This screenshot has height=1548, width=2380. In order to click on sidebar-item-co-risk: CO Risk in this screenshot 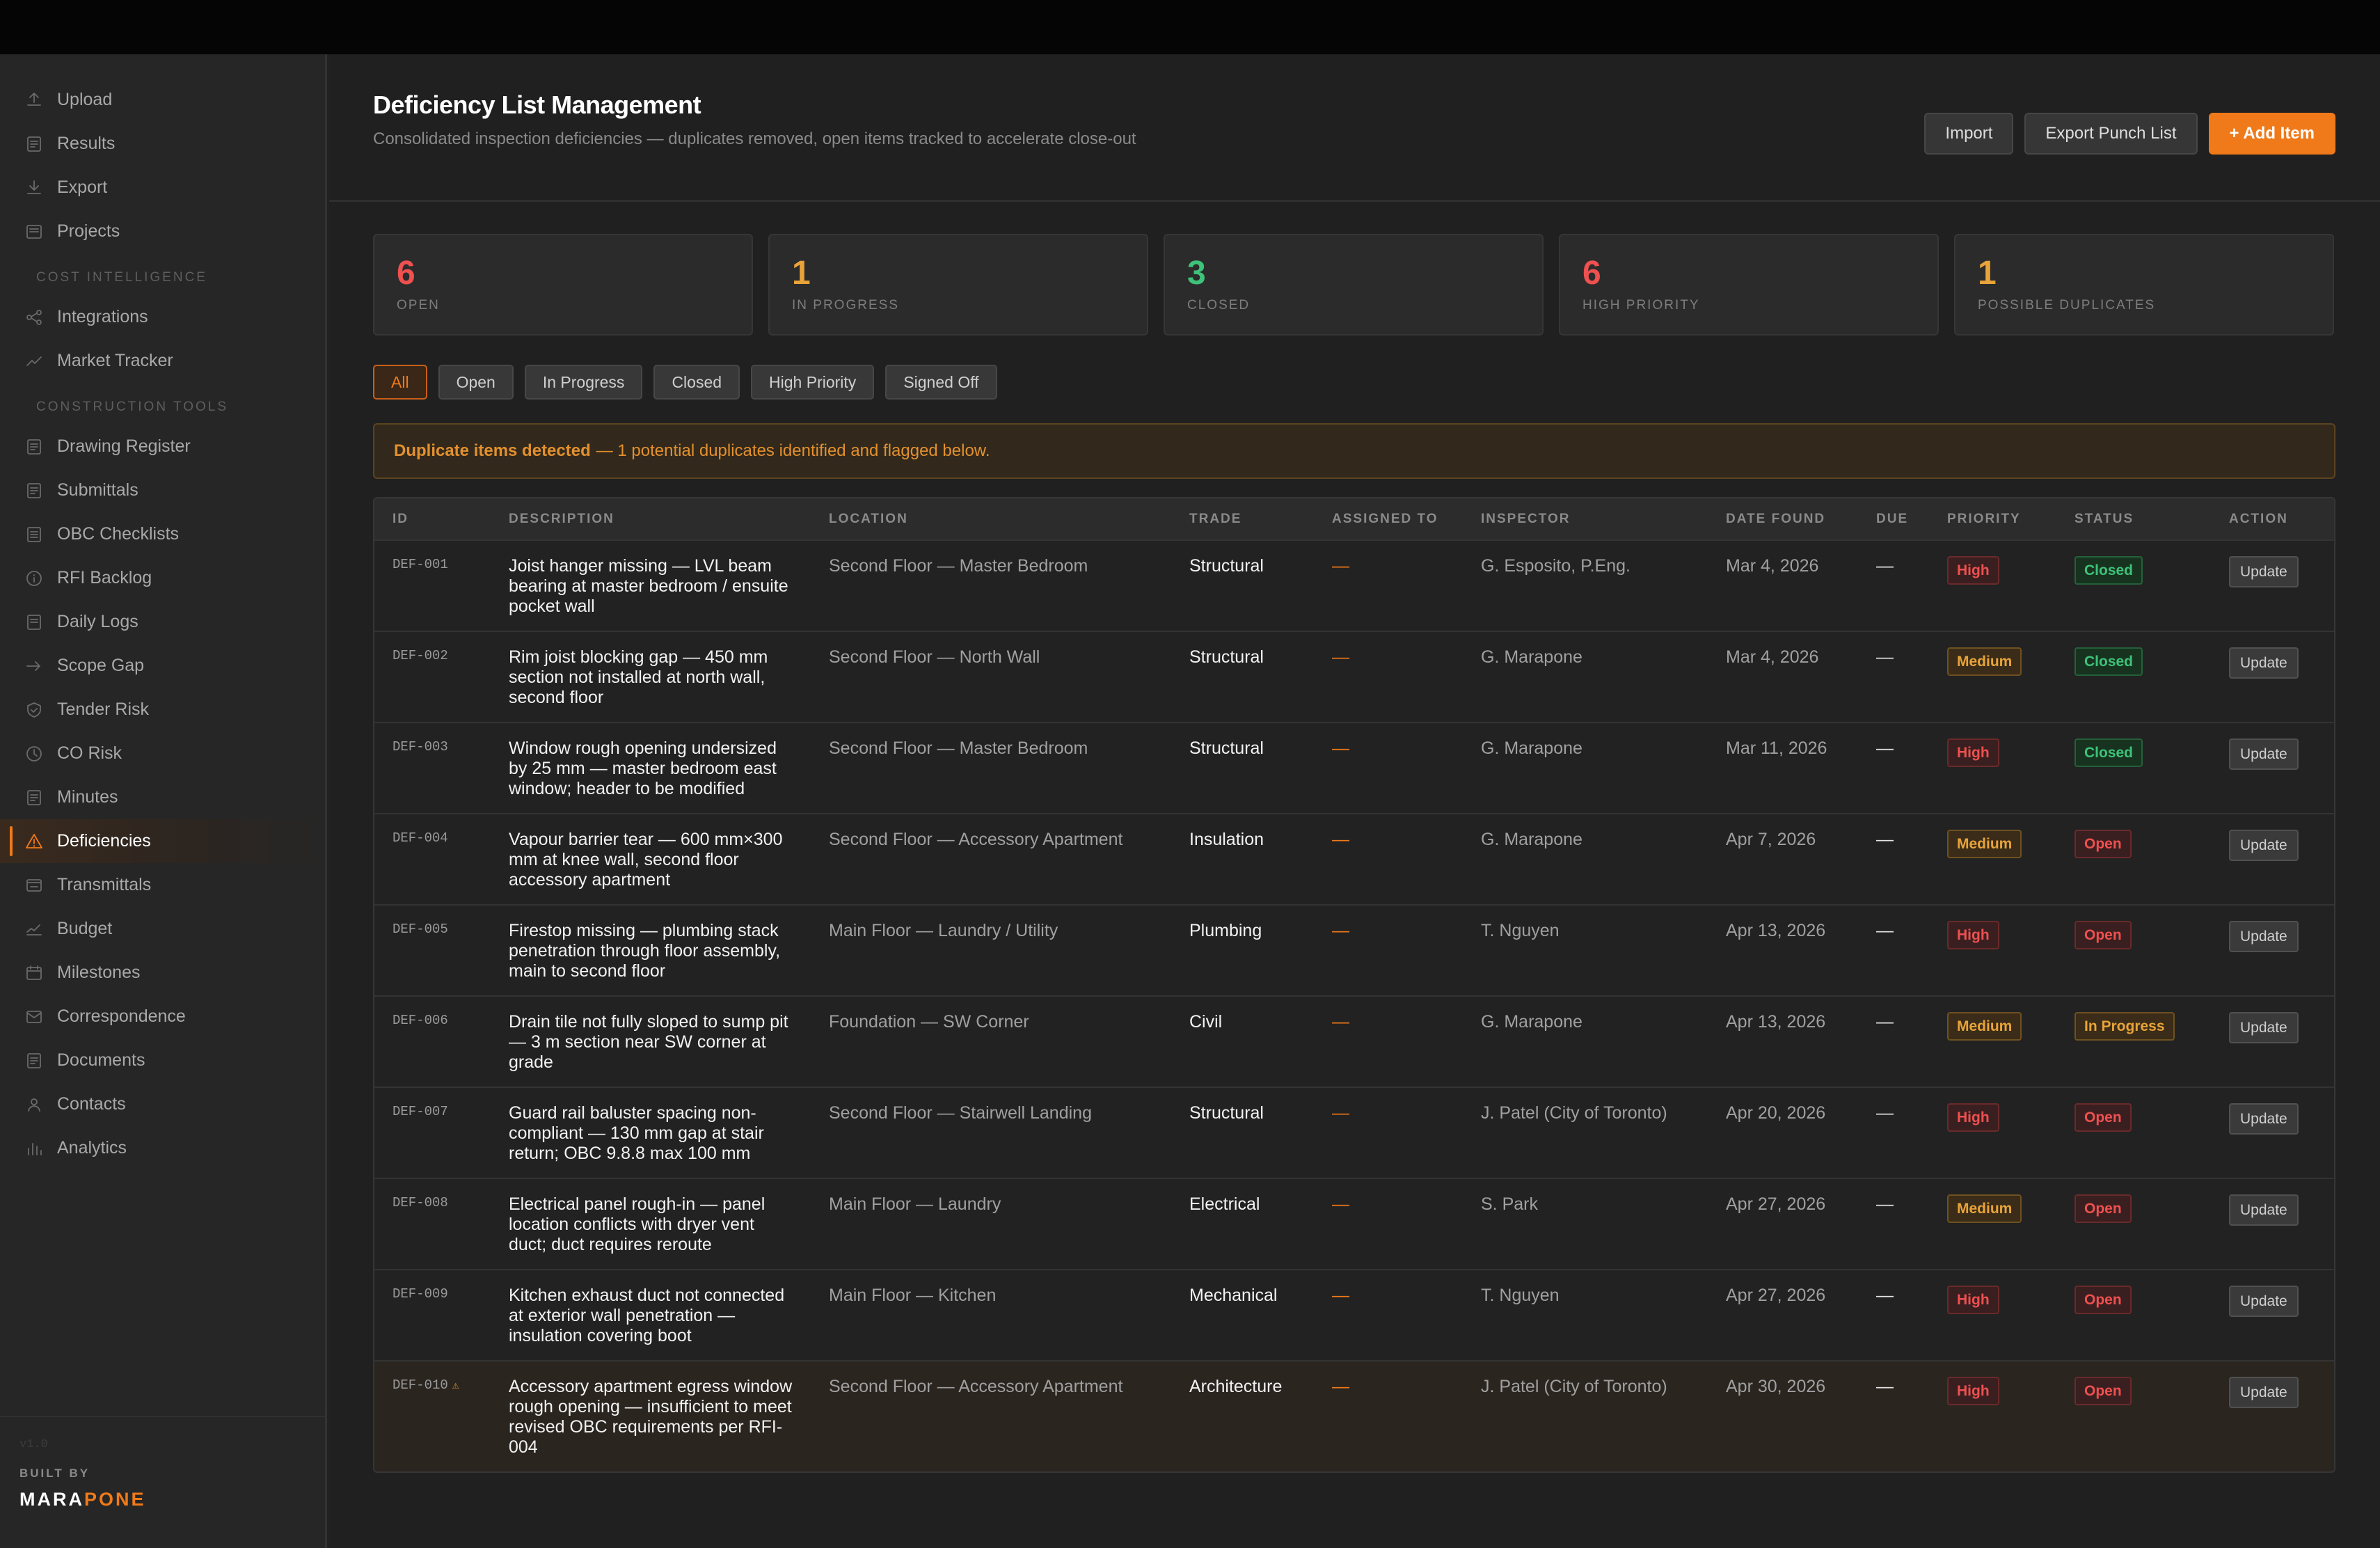, I will do `click(162, 753)`.